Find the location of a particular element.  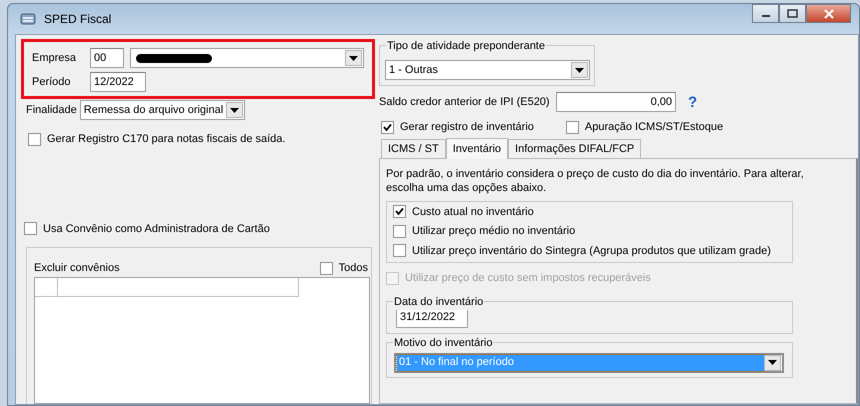

minimize-button is located at coordinates (765, 13).